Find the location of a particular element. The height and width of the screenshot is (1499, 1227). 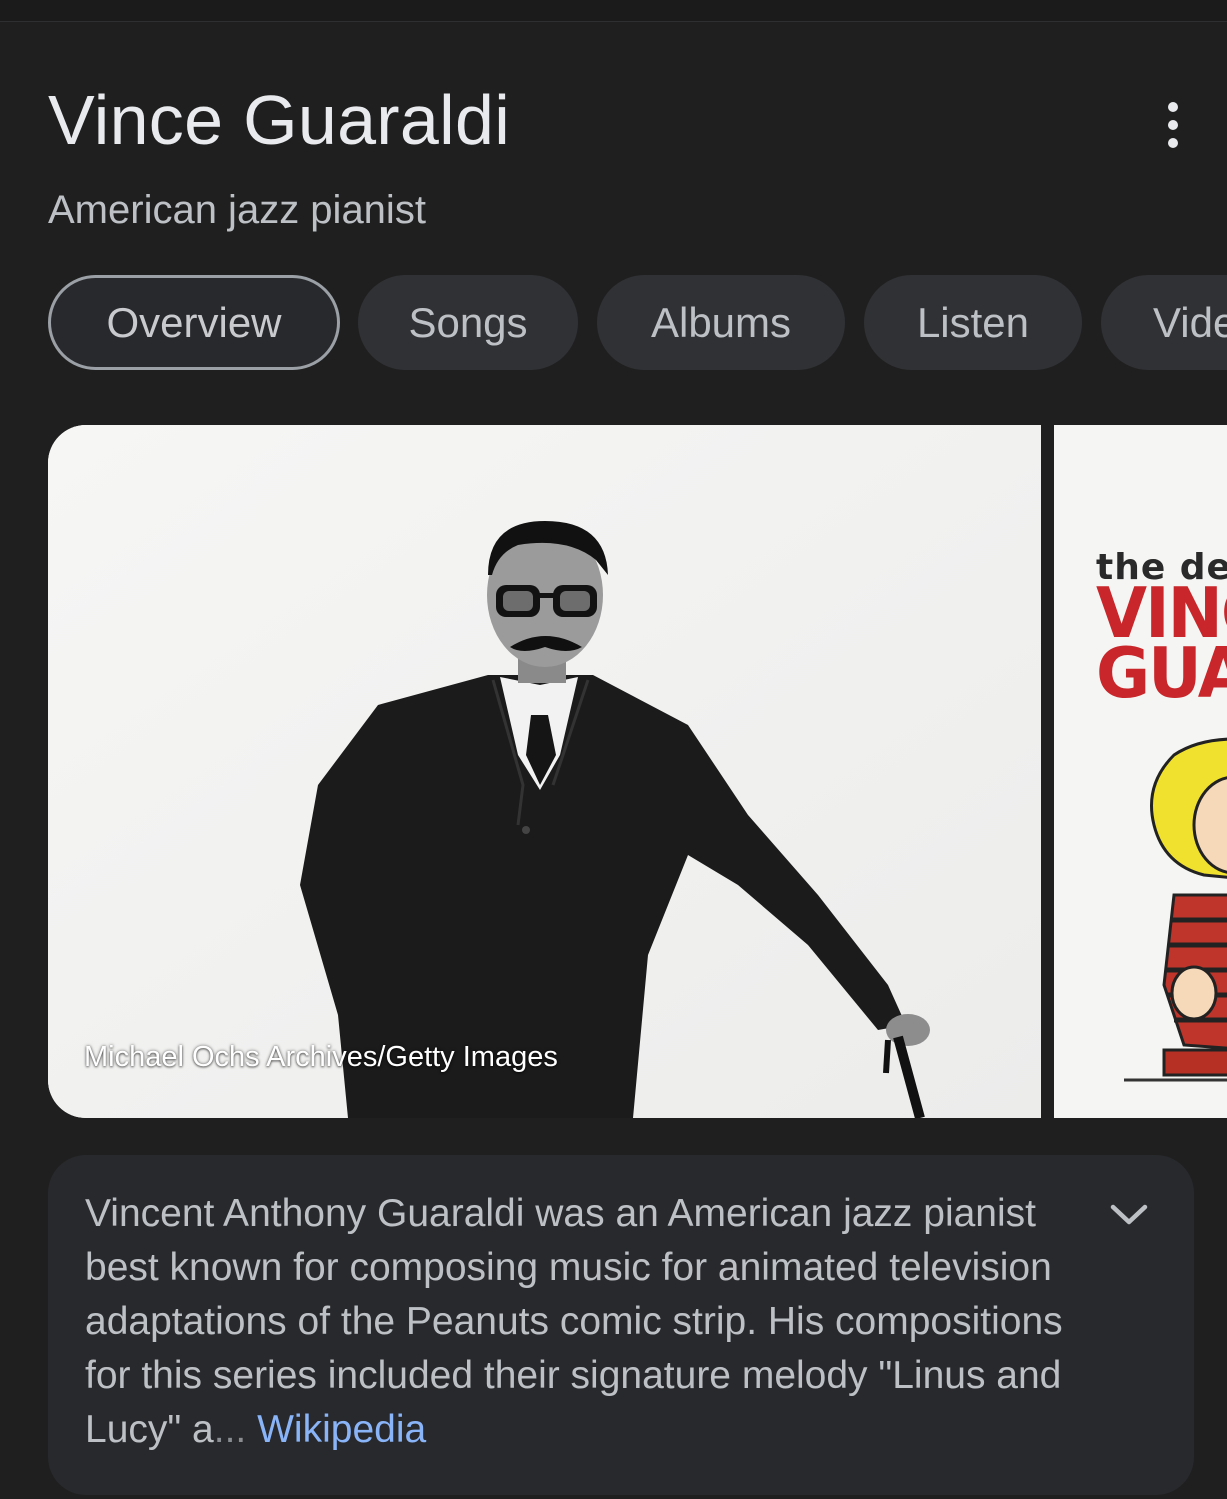

tab-bar: Overview Songs Albums Listen Videos is located at coordinates (613, 323).